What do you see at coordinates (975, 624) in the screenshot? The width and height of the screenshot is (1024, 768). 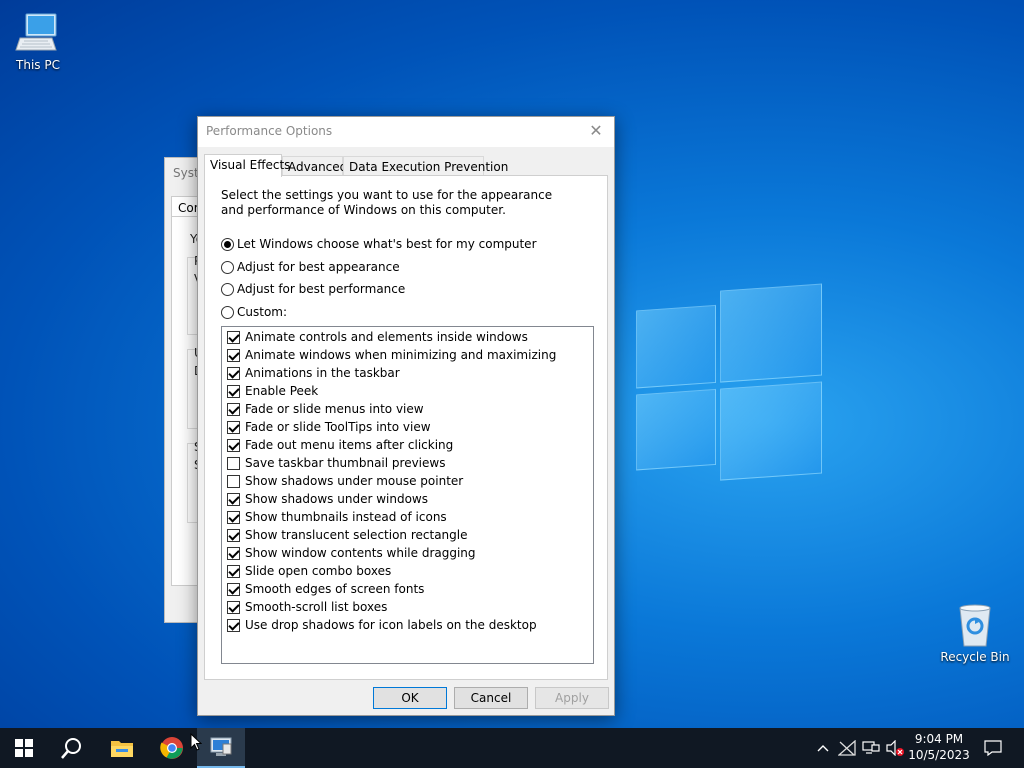 I see `recycle-bin-icon` at bounding box center [975, 624].